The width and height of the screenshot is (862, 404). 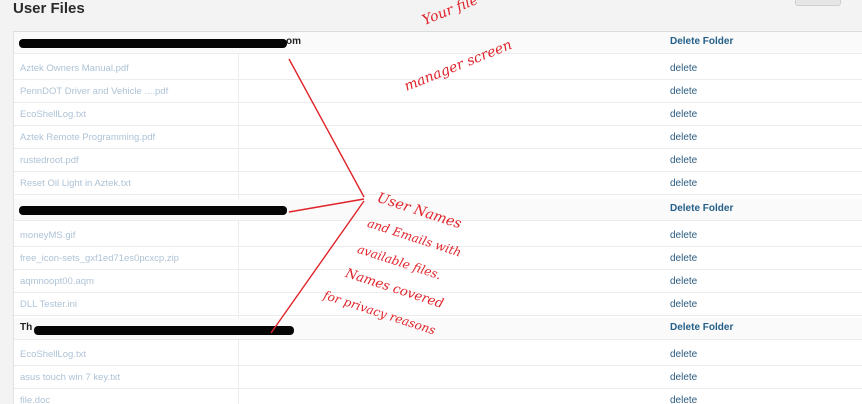 I want to click on file-link: rustedroot.pdf, so click(x=49, y=160).